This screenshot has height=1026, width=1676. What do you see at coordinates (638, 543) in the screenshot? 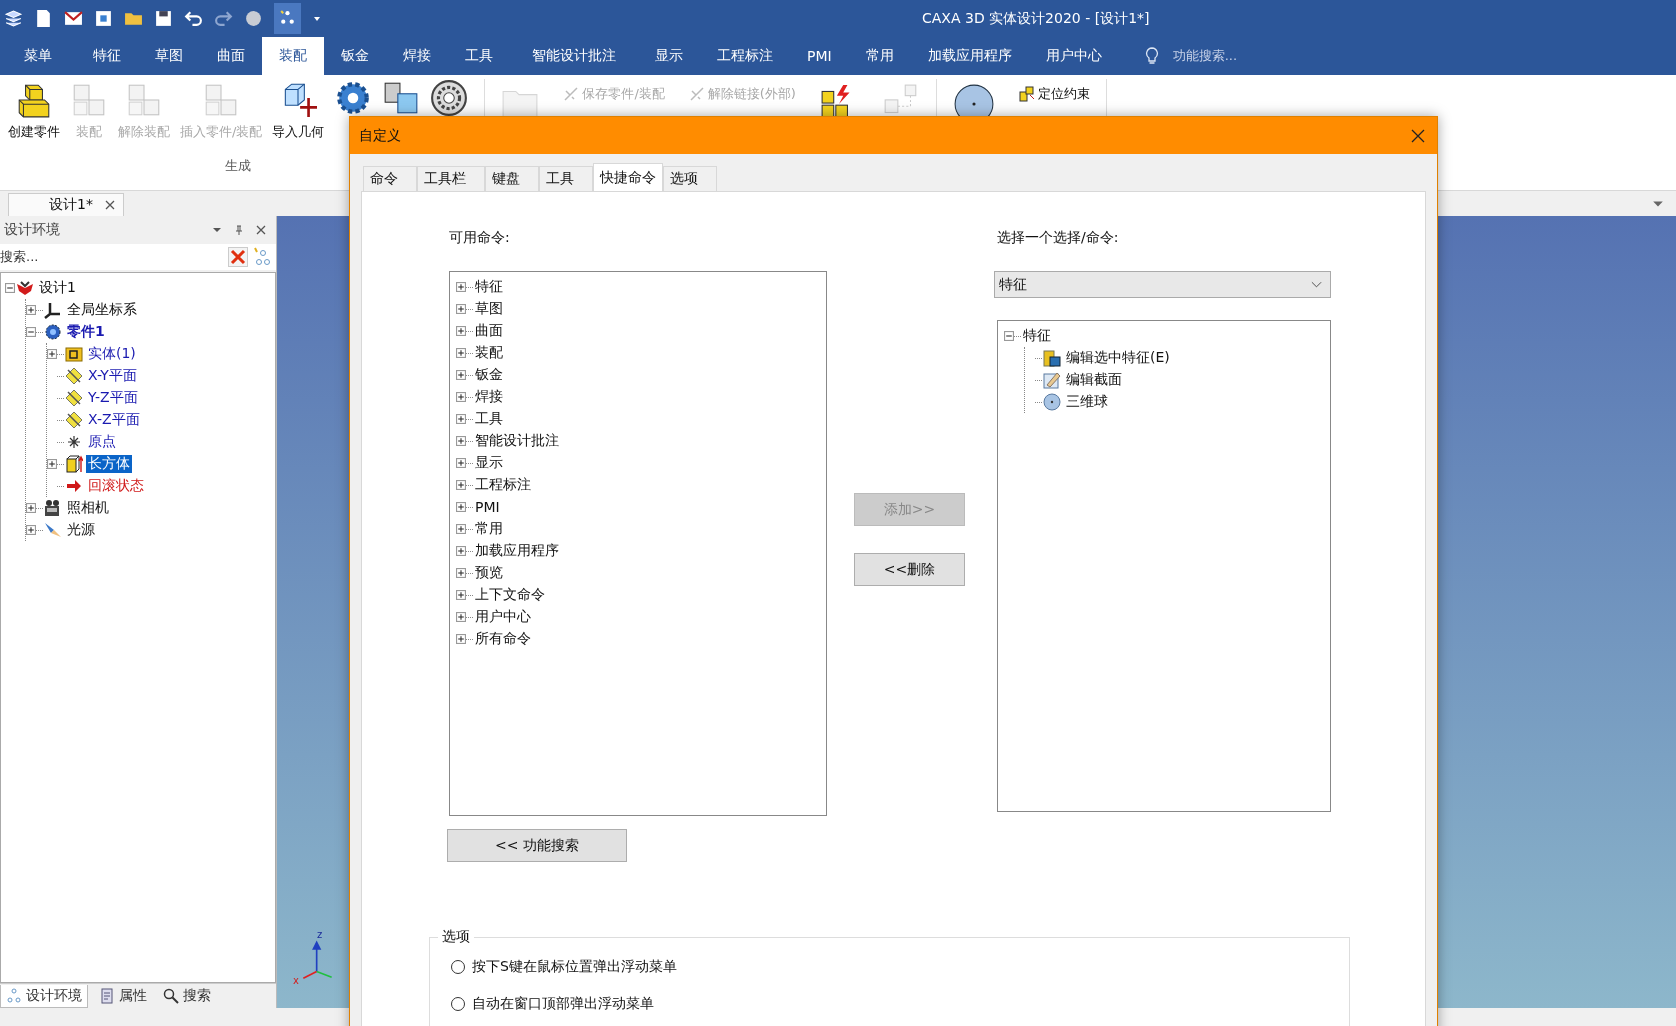
I see `command-list: 特征 草图 曲面 装配 钣金 焊接 工具 智能设计批注 显示 工程标注 PMI 常用 加载应用程序 预览 上下文命令 用户中心 所有命令` at bounding box center [638, 543].